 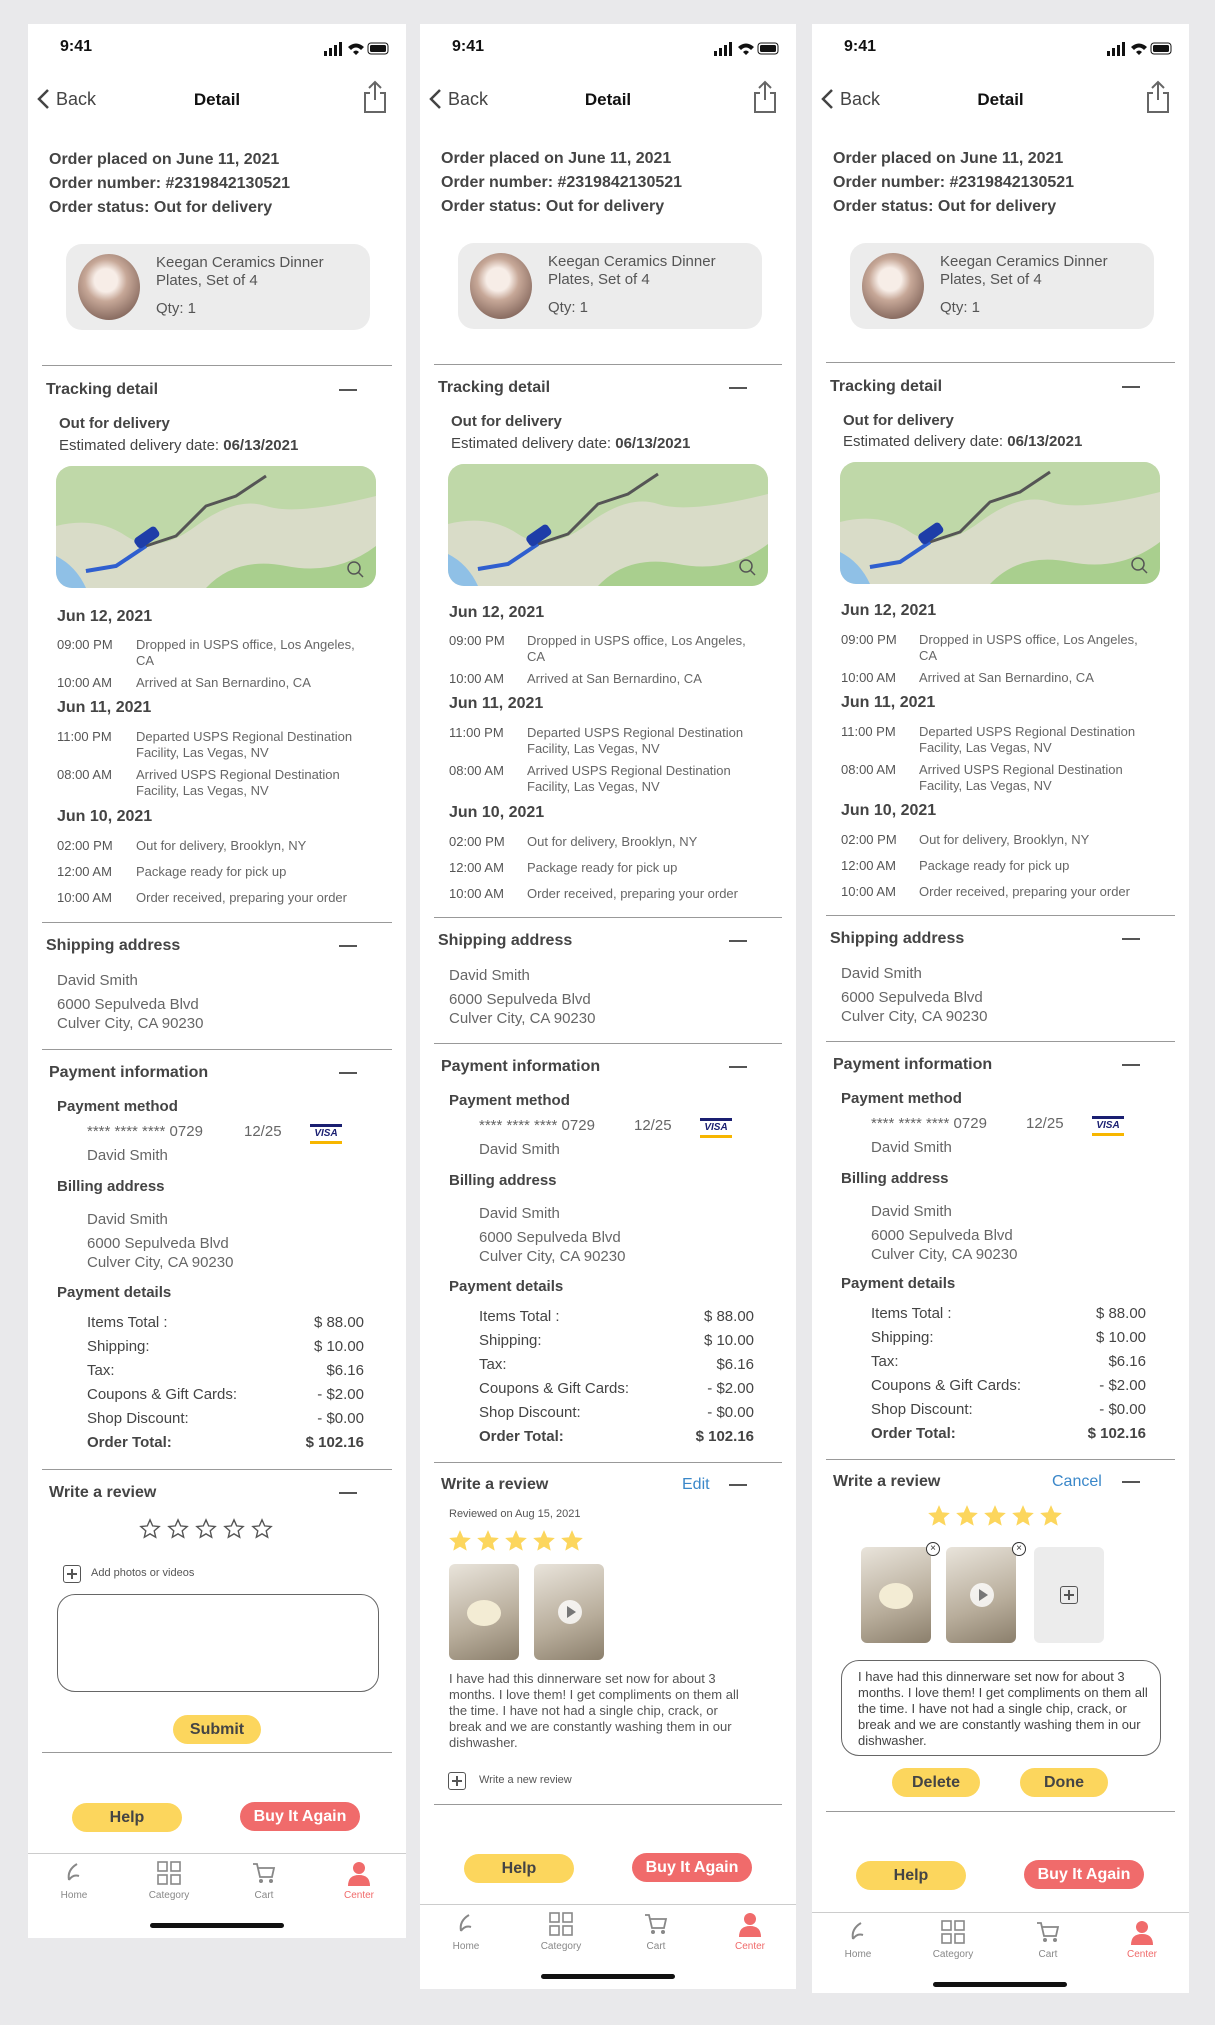 What do you see at coordinates (945, 206) in the screenshot?
I see `order-status: Order status: Out for delivery` at bounding box center [945, 206].